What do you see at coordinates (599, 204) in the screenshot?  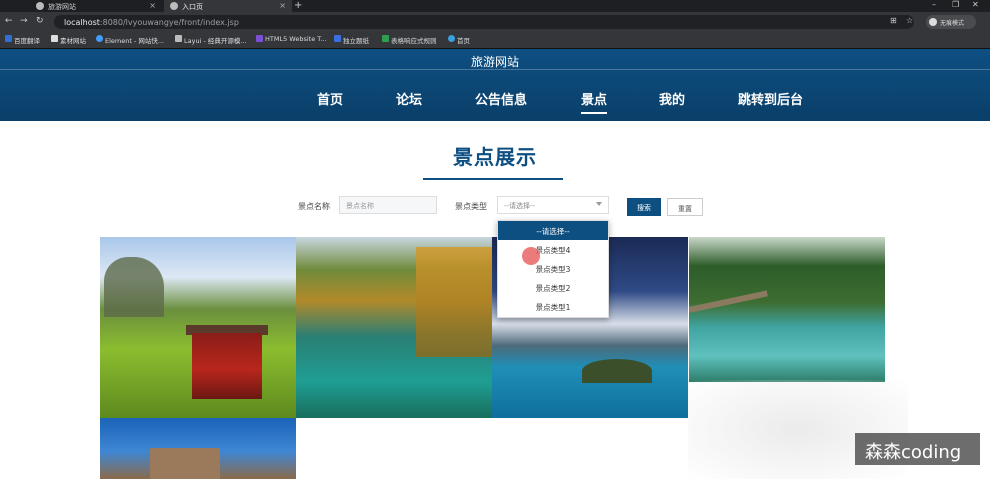 I see `chevron-down-icon` at bounding box center [599, 204].